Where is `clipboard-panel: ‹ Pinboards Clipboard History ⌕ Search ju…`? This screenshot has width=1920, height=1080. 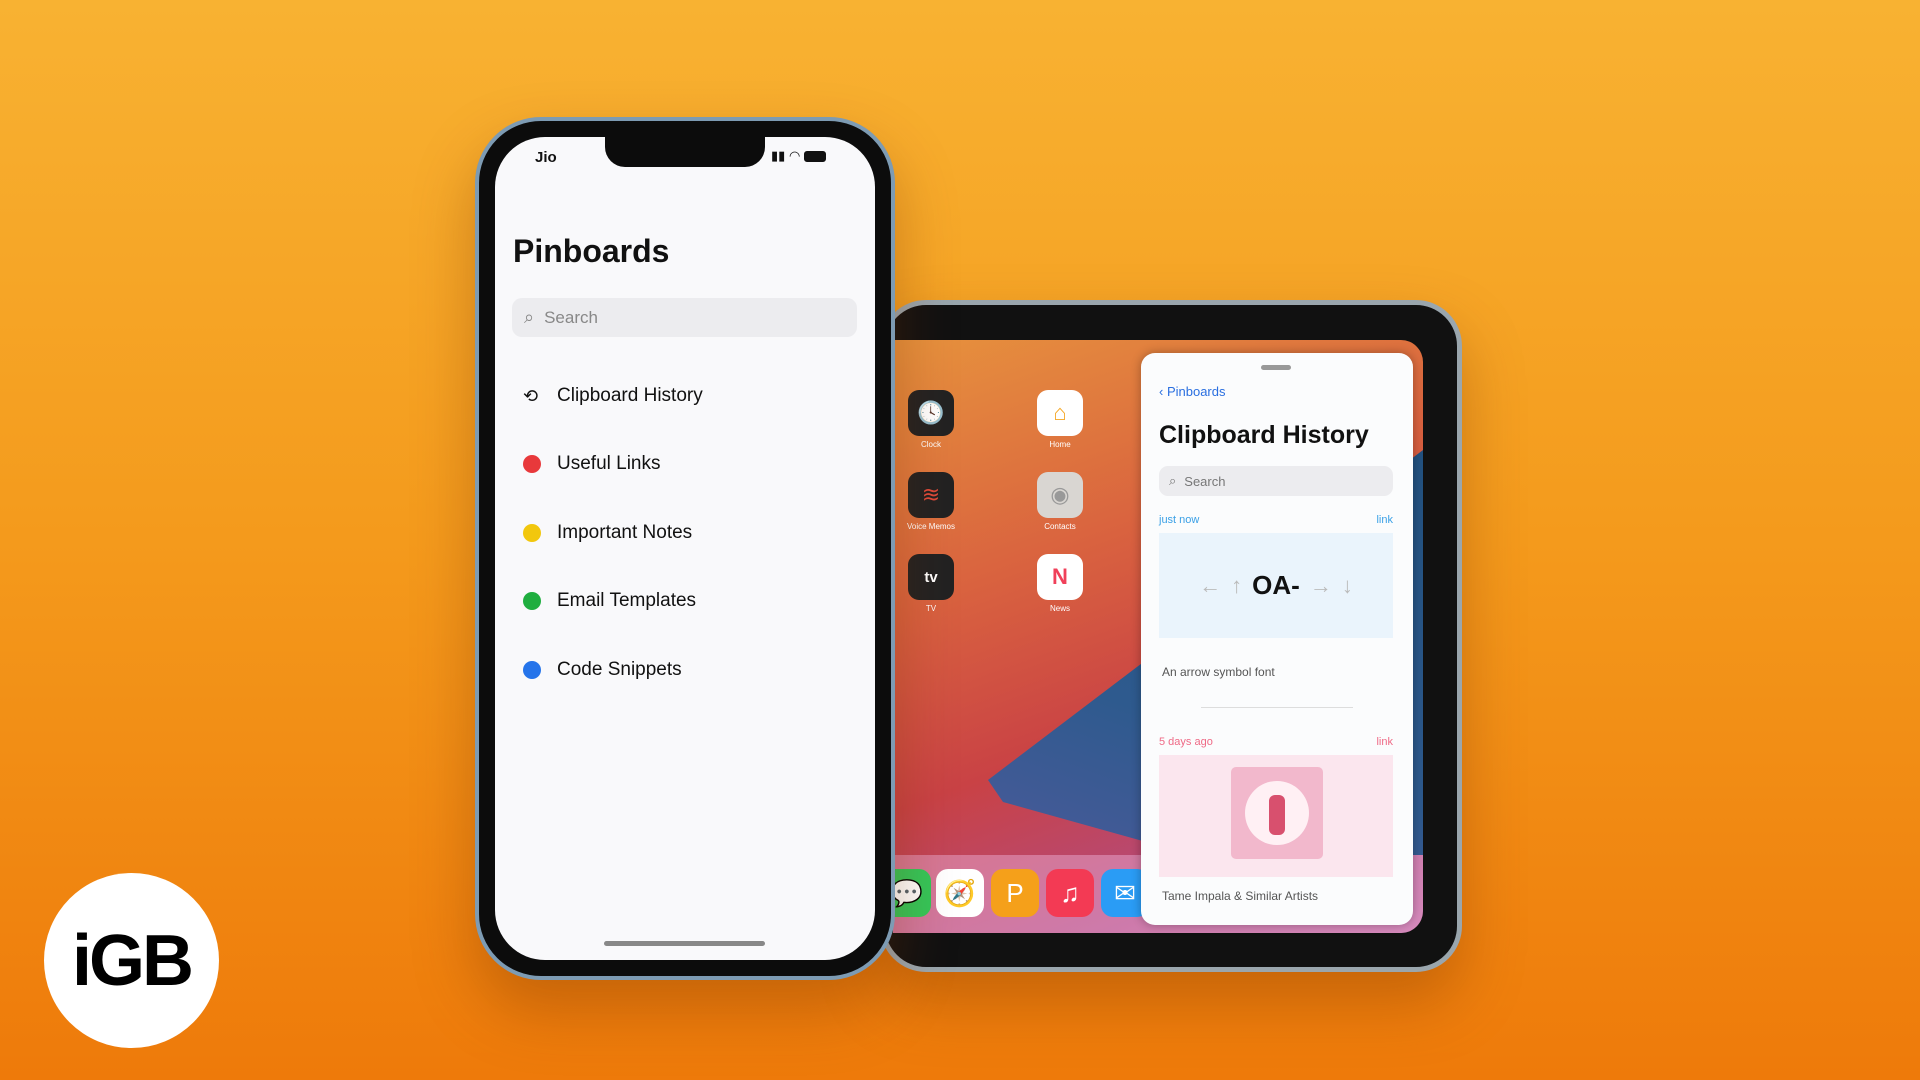
clipboard-panel: ‹ Pinboards Clipboard History ⌕ Search ju… is located at coordinates (1277, 639).